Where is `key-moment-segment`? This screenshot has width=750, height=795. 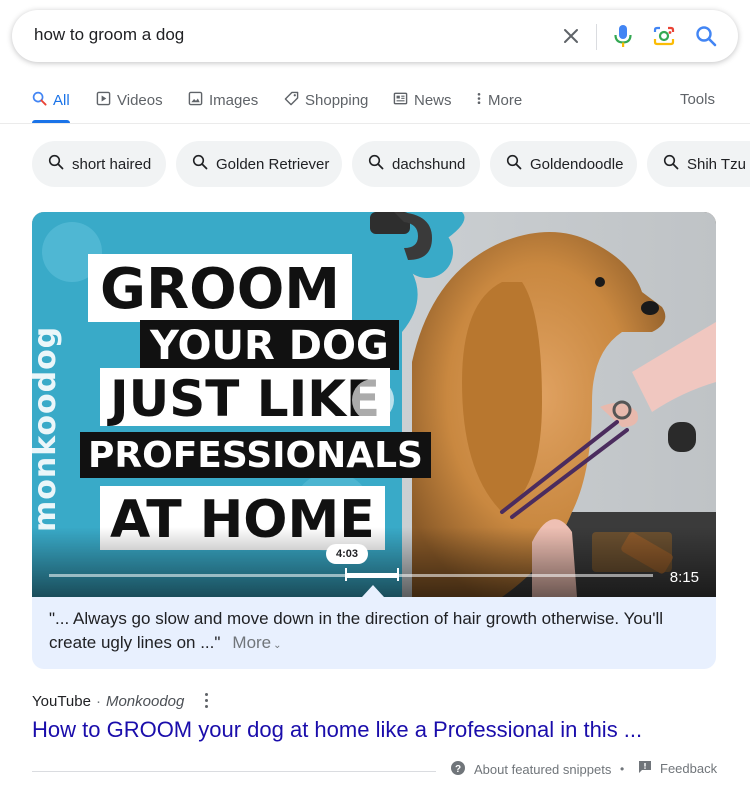
key-moment-segment is located at coordinates (372, 575).